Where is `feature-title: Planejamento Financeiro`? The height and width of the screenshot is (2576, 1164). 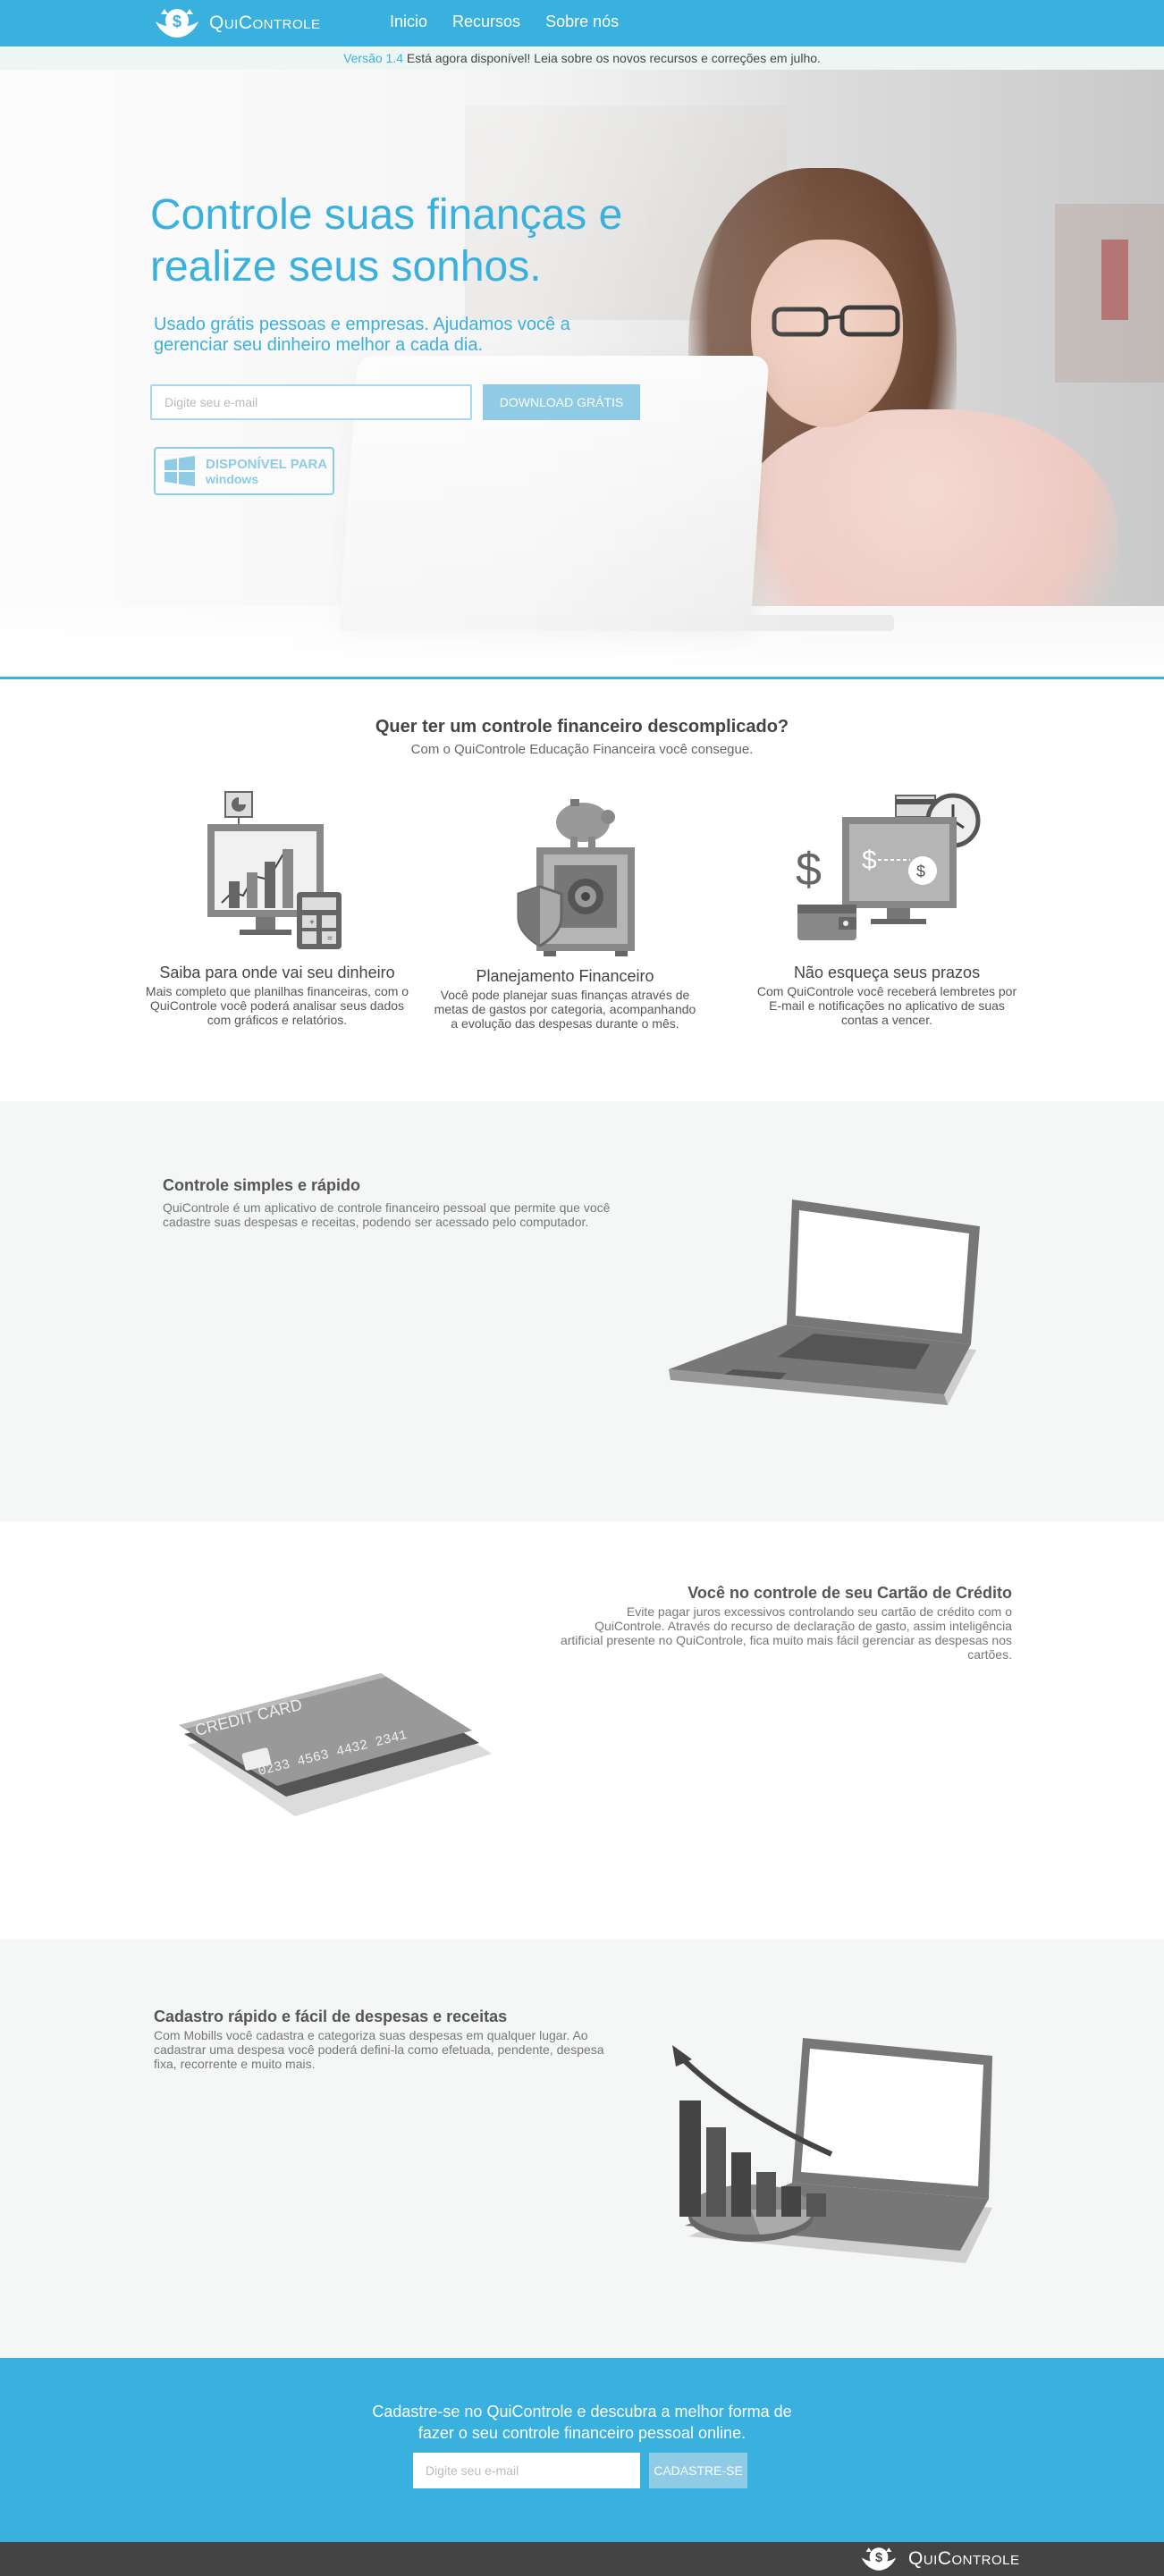 feature-title: Planejamento Financeiro is located at coordinates (565, 976).